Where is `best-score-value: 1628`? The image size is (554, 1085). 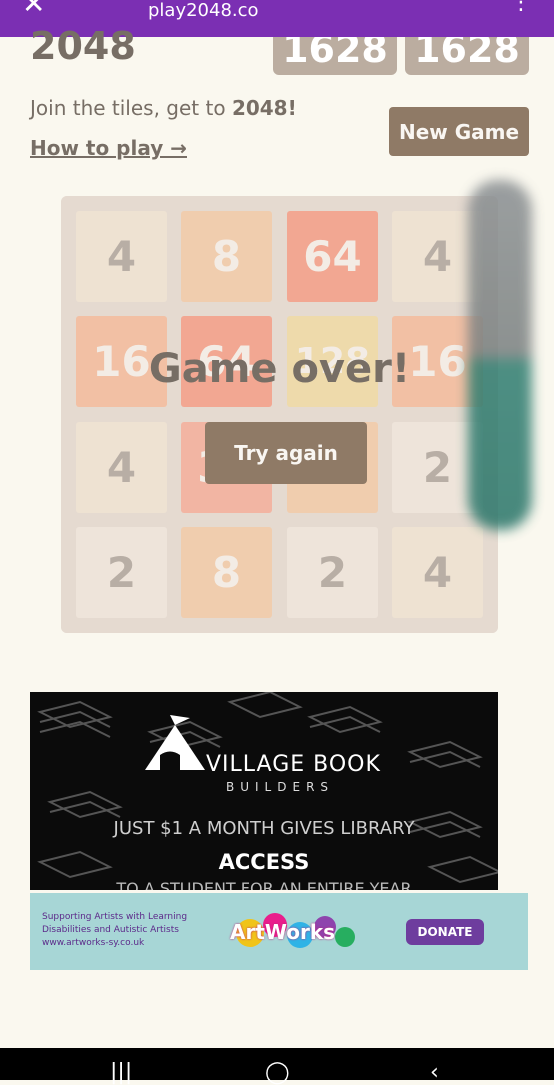 best-score-value: 1628 is located at coordinates (467, 54).